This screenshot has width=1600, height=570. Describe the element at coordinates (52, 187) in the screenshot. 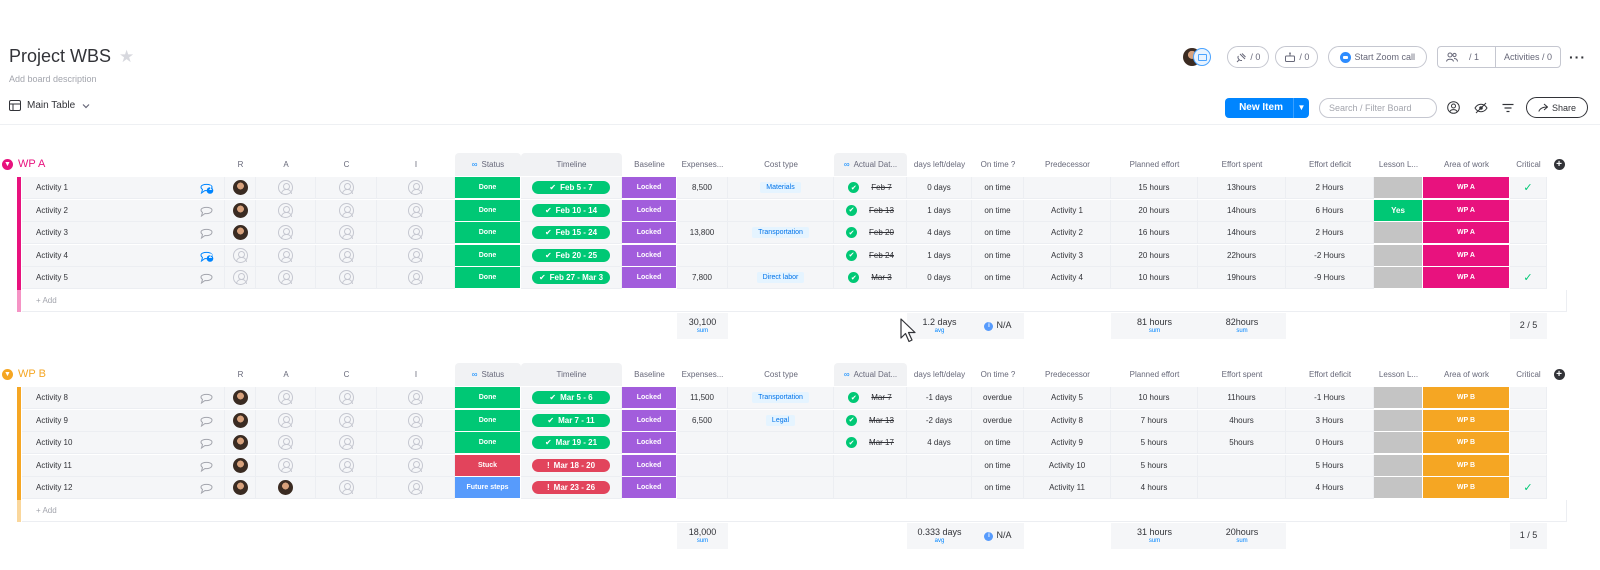

I see `item-name: Activity 1` at that location.